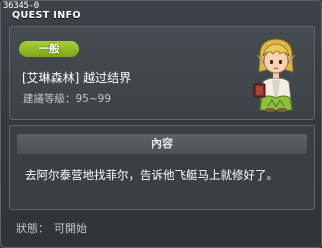  I want to click on status-value: 可開始, so click(70, 228).